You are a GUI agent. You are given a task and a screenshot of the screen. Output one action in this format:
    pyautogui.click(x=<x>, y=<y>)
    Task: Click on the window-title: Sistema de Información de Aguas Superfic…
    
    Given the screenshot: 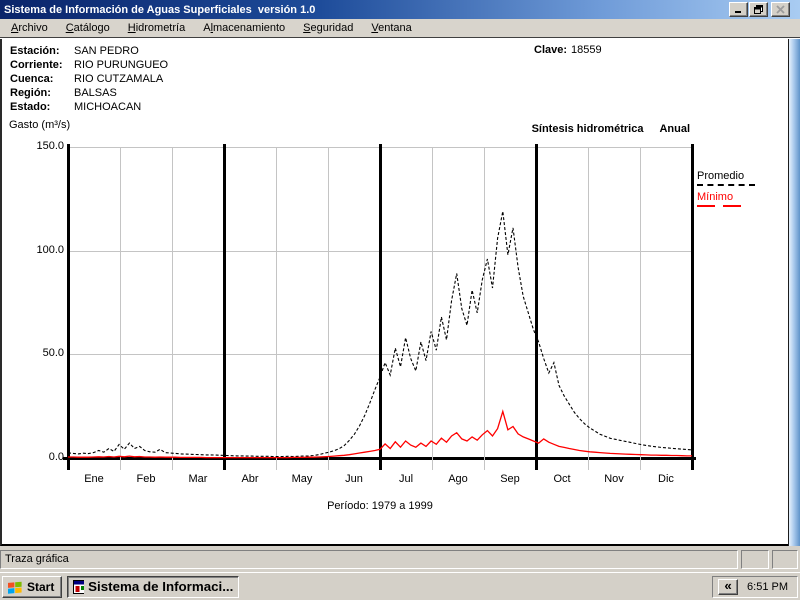 What is the action you would take?
    pyautogui.click(x=160, y=9)
    